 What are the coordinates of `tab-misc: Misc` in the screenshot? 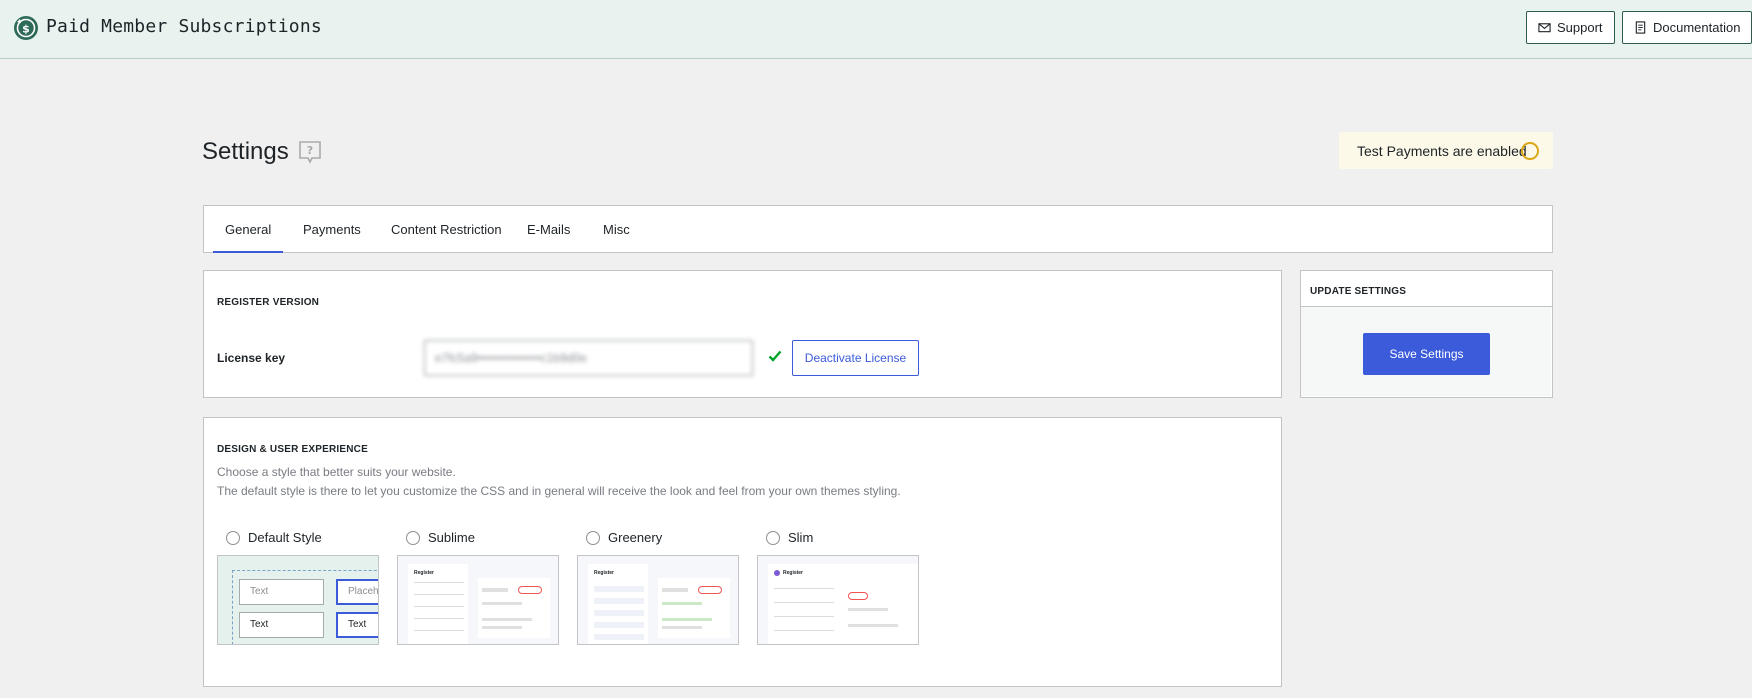 It's located at (616, 229).